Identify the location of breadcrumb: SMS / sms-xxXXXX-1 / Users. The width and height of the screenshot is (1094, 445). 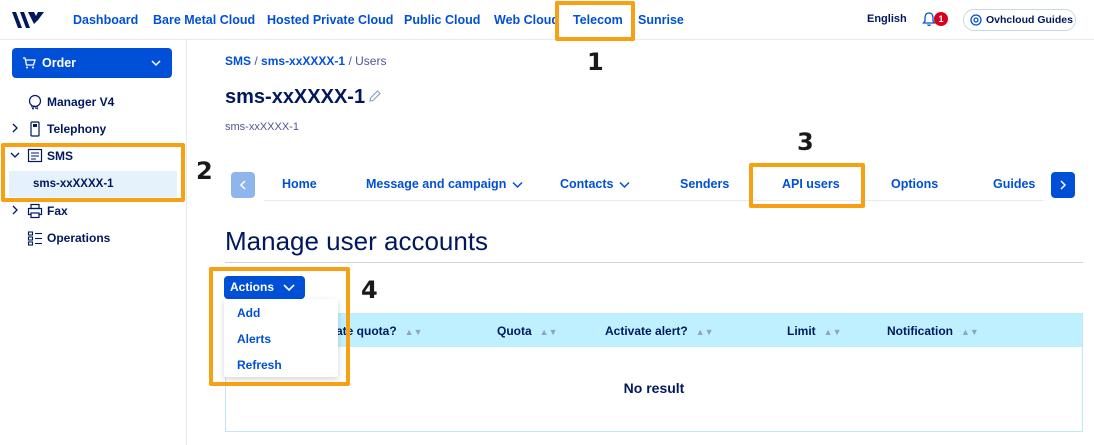
(305, 61).